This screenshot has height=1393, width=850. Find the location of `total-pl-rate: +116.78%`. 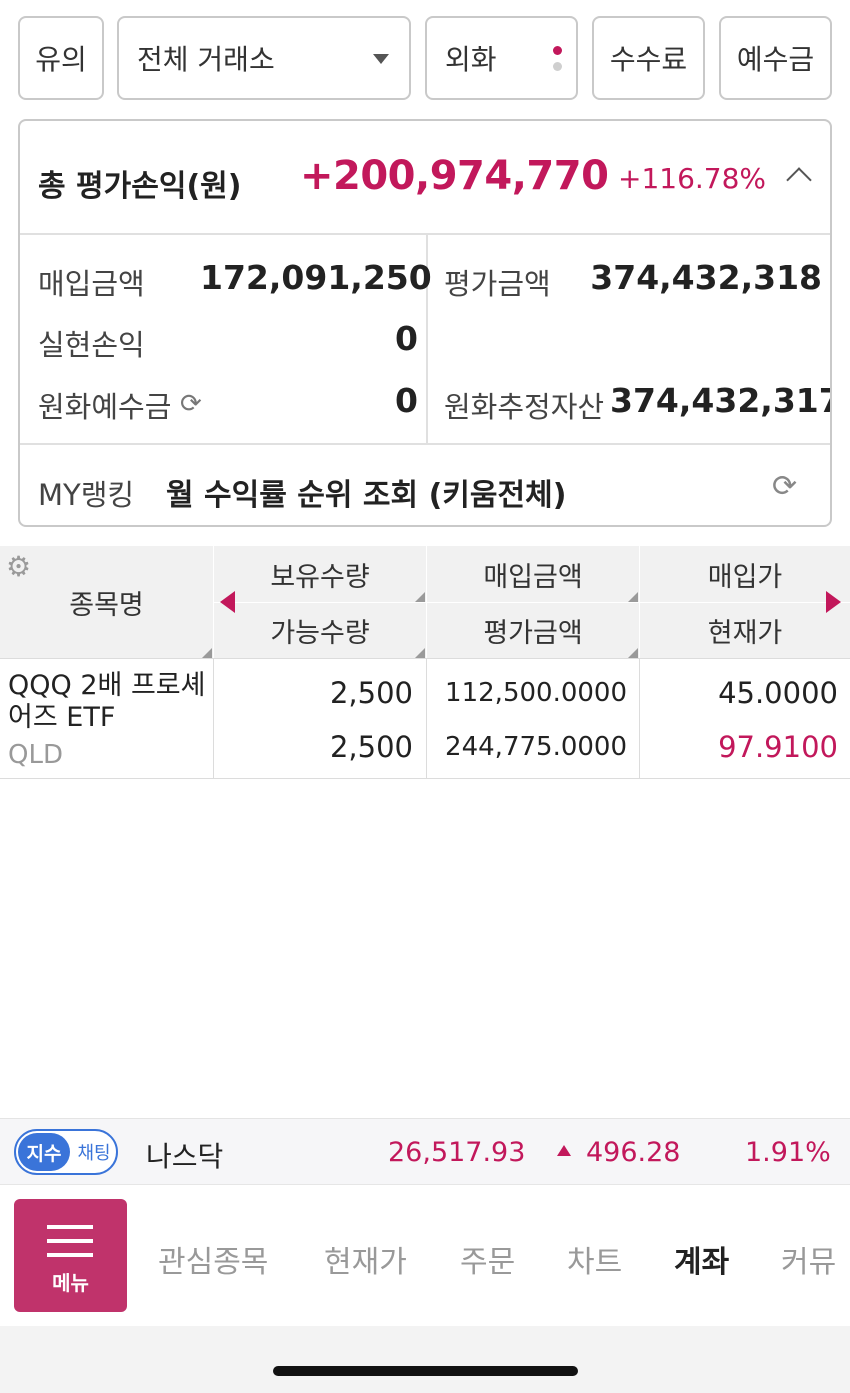

total-pl-rate: +116.78% is located at coordinates (692, 178).